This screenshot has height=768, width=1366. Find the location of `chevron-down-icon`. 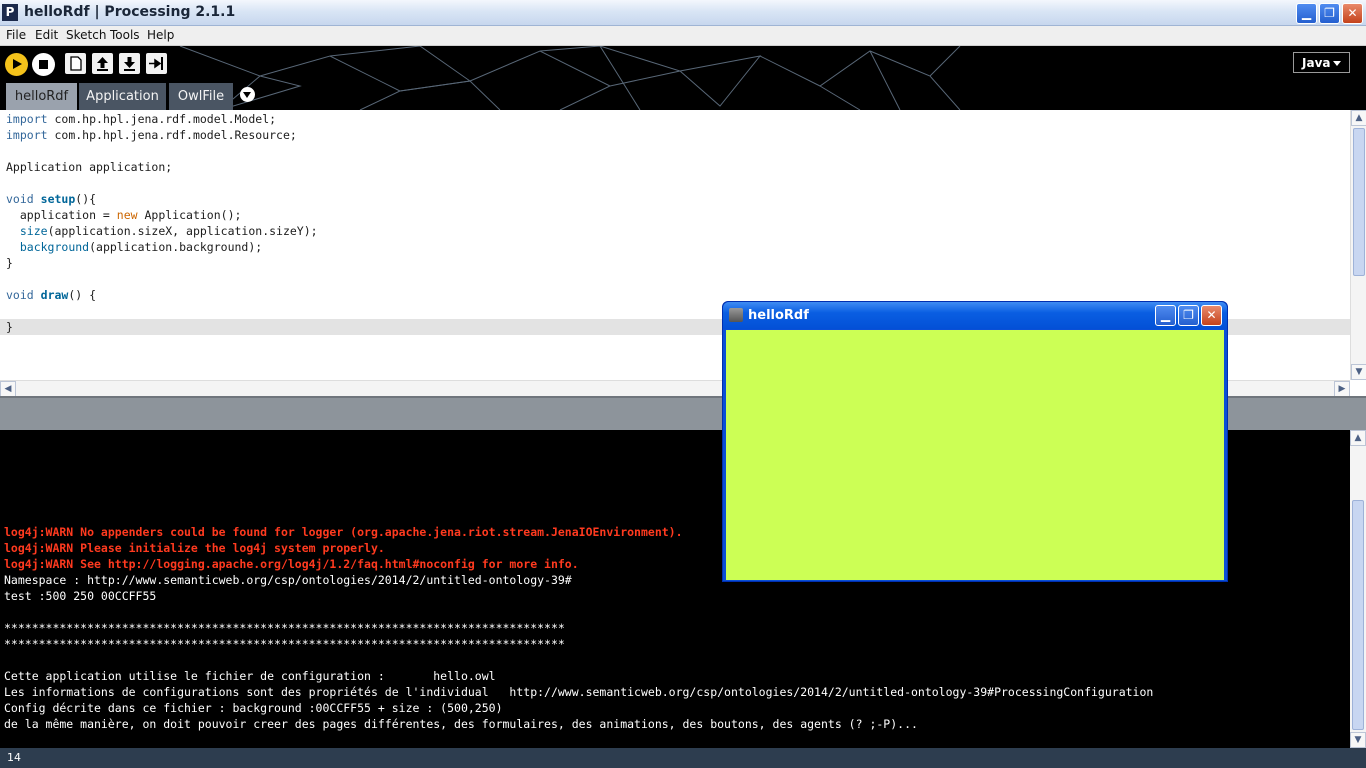

chevron-down-icon is located at coordinates (1337, 63).